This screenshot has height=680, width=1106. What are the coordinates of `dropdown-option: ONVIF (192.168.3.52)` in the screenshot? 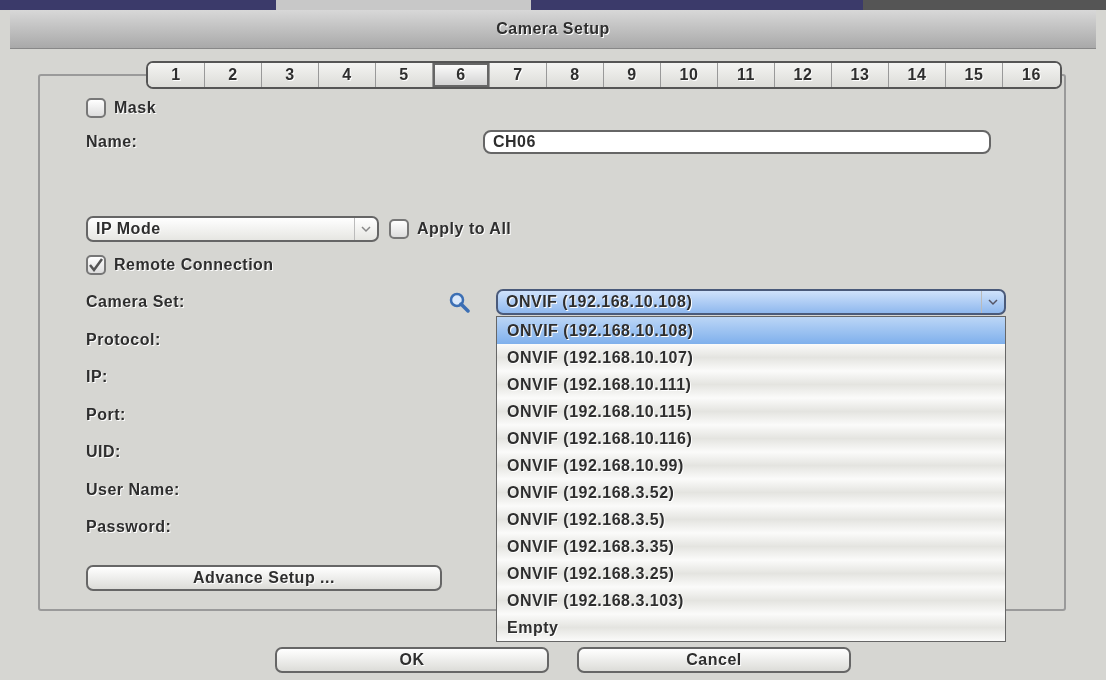 It's located at (751, 492).